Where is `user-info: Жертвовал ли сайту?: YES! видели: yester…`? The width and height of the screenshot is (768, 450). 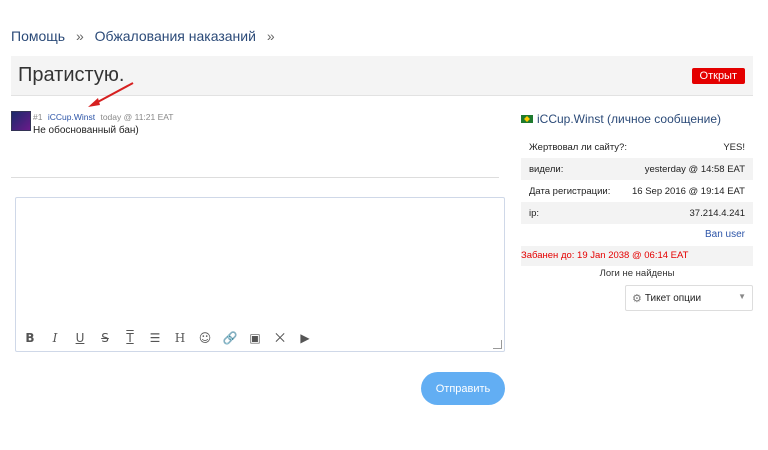 user-info: Жертвовал ли сайту?: YES! видели: yester… is located at coordinates (637, 180).